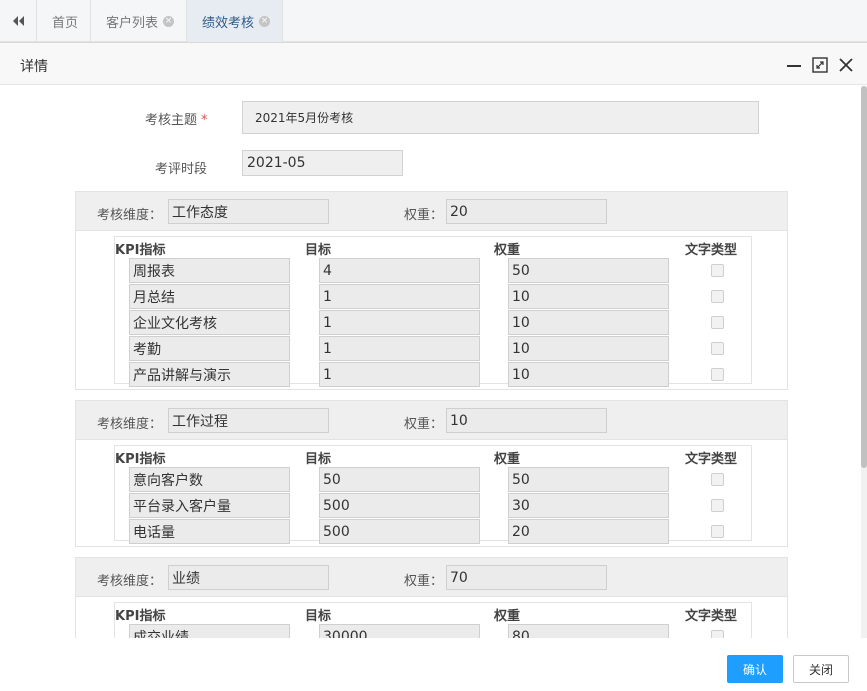 The height and width of the screenshot is (691, 867). What do you see at coordinates (248, 211) in the screenshot?
I see `dimension-field: 工作态度` at bounding box center [248, 211].